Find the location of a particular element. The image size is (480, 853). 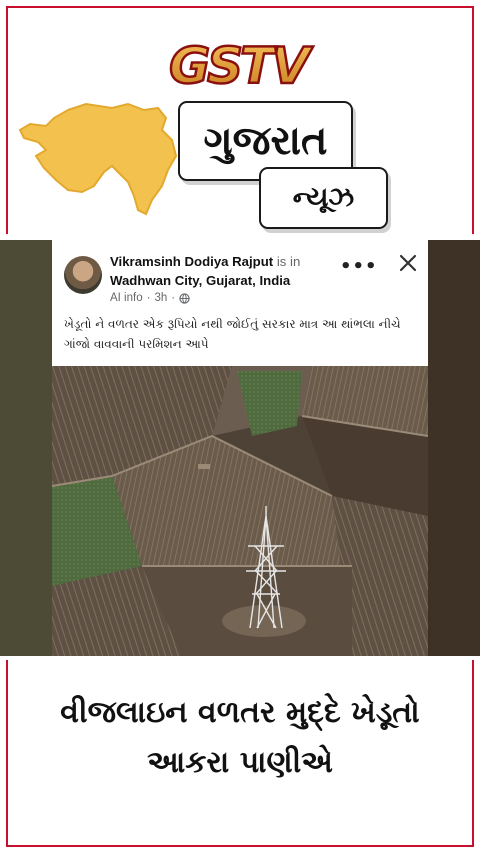

ai-info-label: AI info is located at coordinates (126, 298).